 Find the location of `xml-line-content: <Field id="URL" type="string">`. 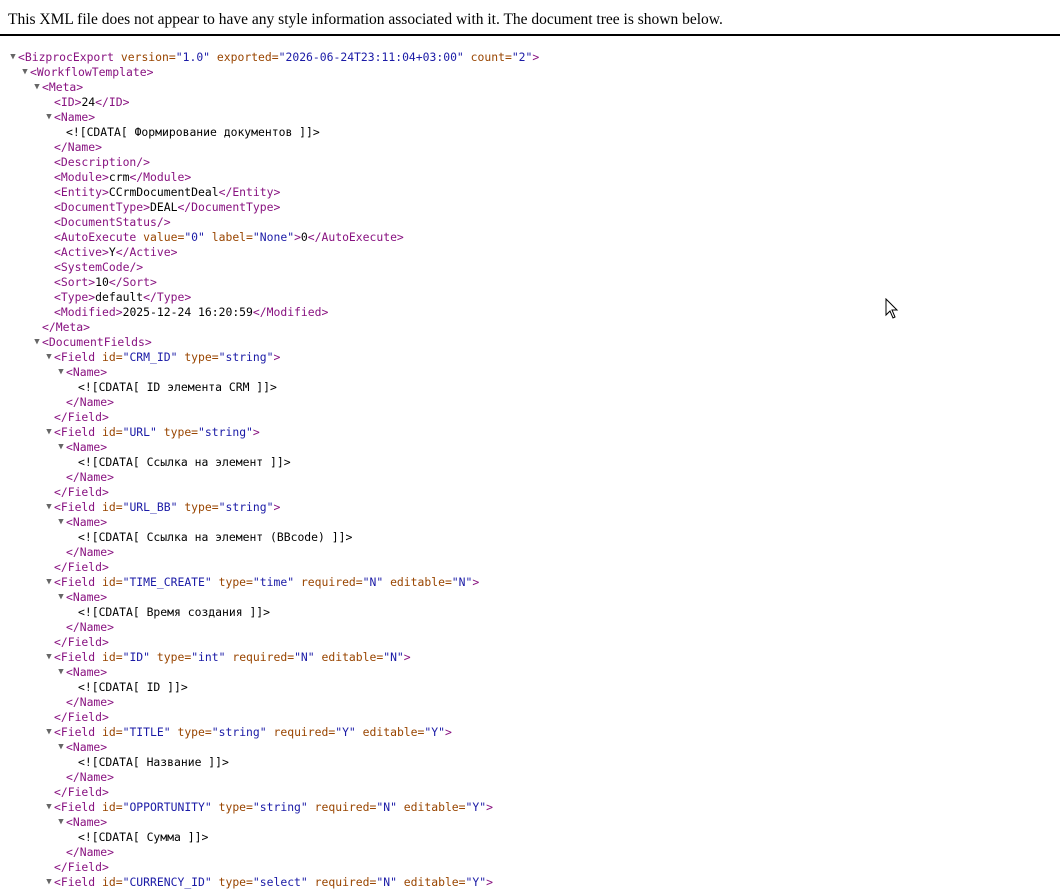

xml-line-content: <Field id="URL" type="string"> is located at coordinates (157, 432).